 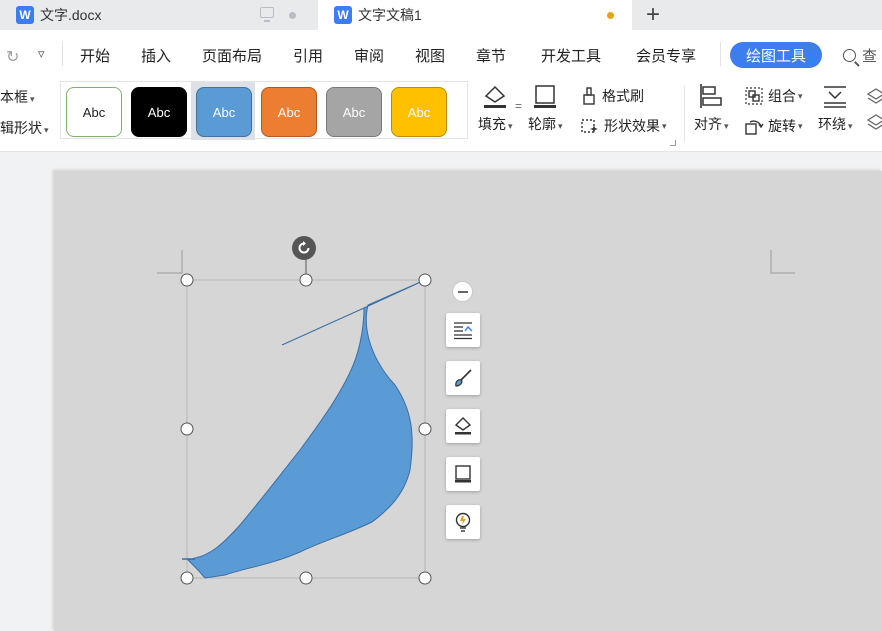 I want to click on resize-handle-right, so click(x=425, y=429).